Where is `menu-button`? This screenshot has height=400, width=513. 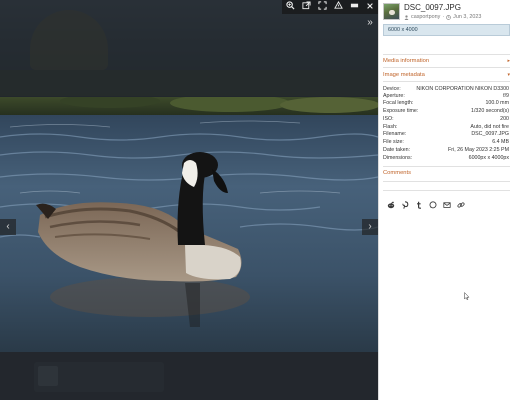
menu-button is located at coordinates (354, 7).